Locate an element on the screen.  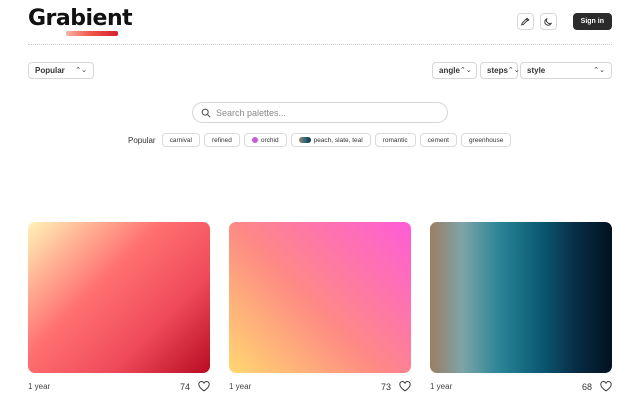
tag-refined: refined is located at coordinates (221, 140).